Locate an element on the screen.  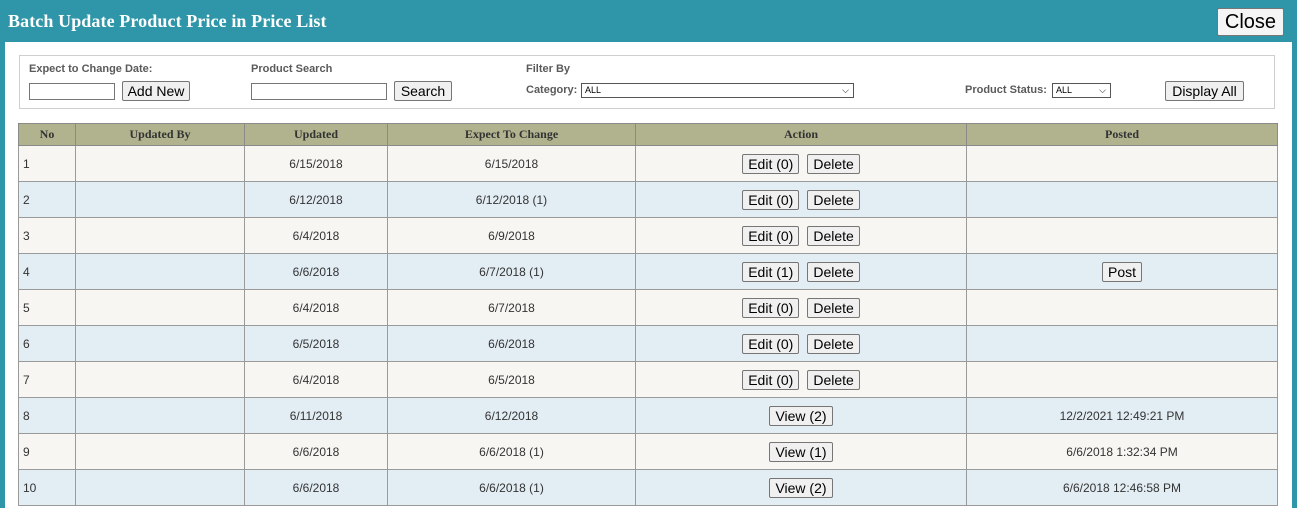
row-no: 9 is located at coordinates (47, 451).